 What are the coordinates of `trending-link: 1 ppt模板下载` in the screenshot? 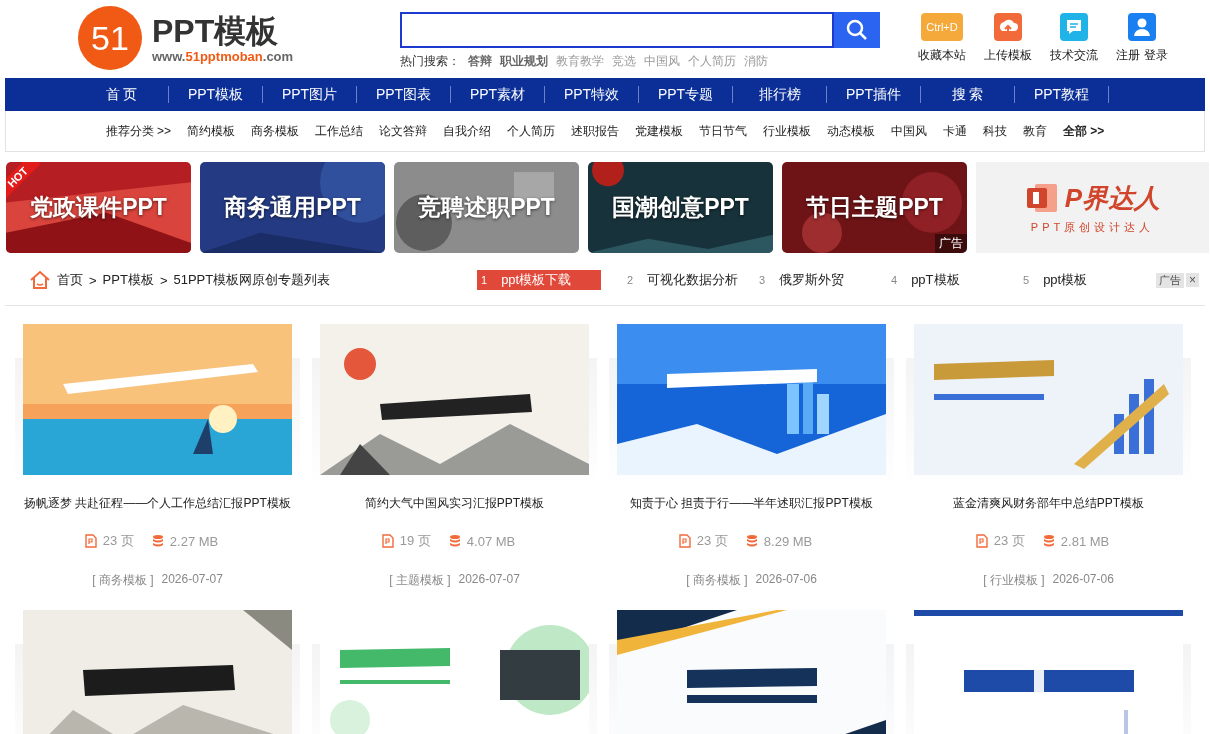 It's located at (539, 280).